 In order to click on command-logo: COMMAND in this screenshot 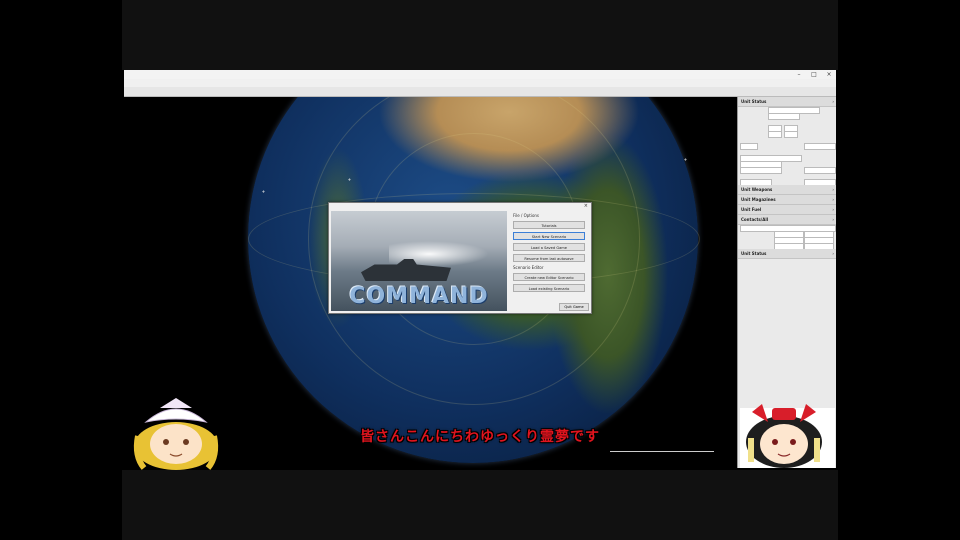, I will do `click(419, 296)`.